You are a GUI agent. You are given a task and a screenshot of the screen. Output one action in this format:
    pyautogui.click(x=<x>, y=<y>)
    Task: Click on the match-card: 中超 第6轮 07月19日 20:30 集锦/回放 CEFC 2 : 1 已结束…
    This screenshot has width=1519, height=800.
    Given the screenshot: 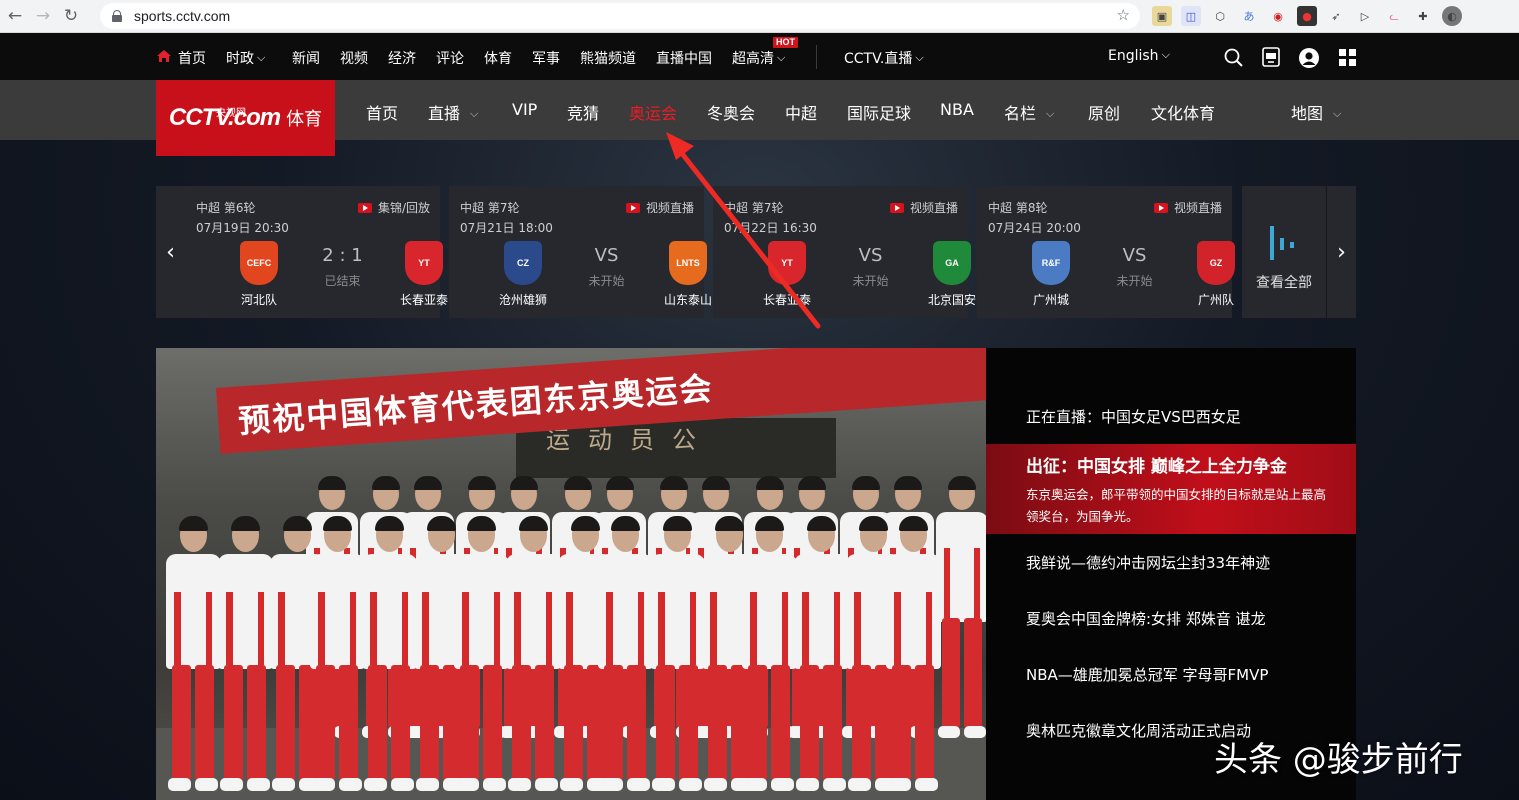 What is the action you would take?
    pyautogui.click(x=316, y=252)
    